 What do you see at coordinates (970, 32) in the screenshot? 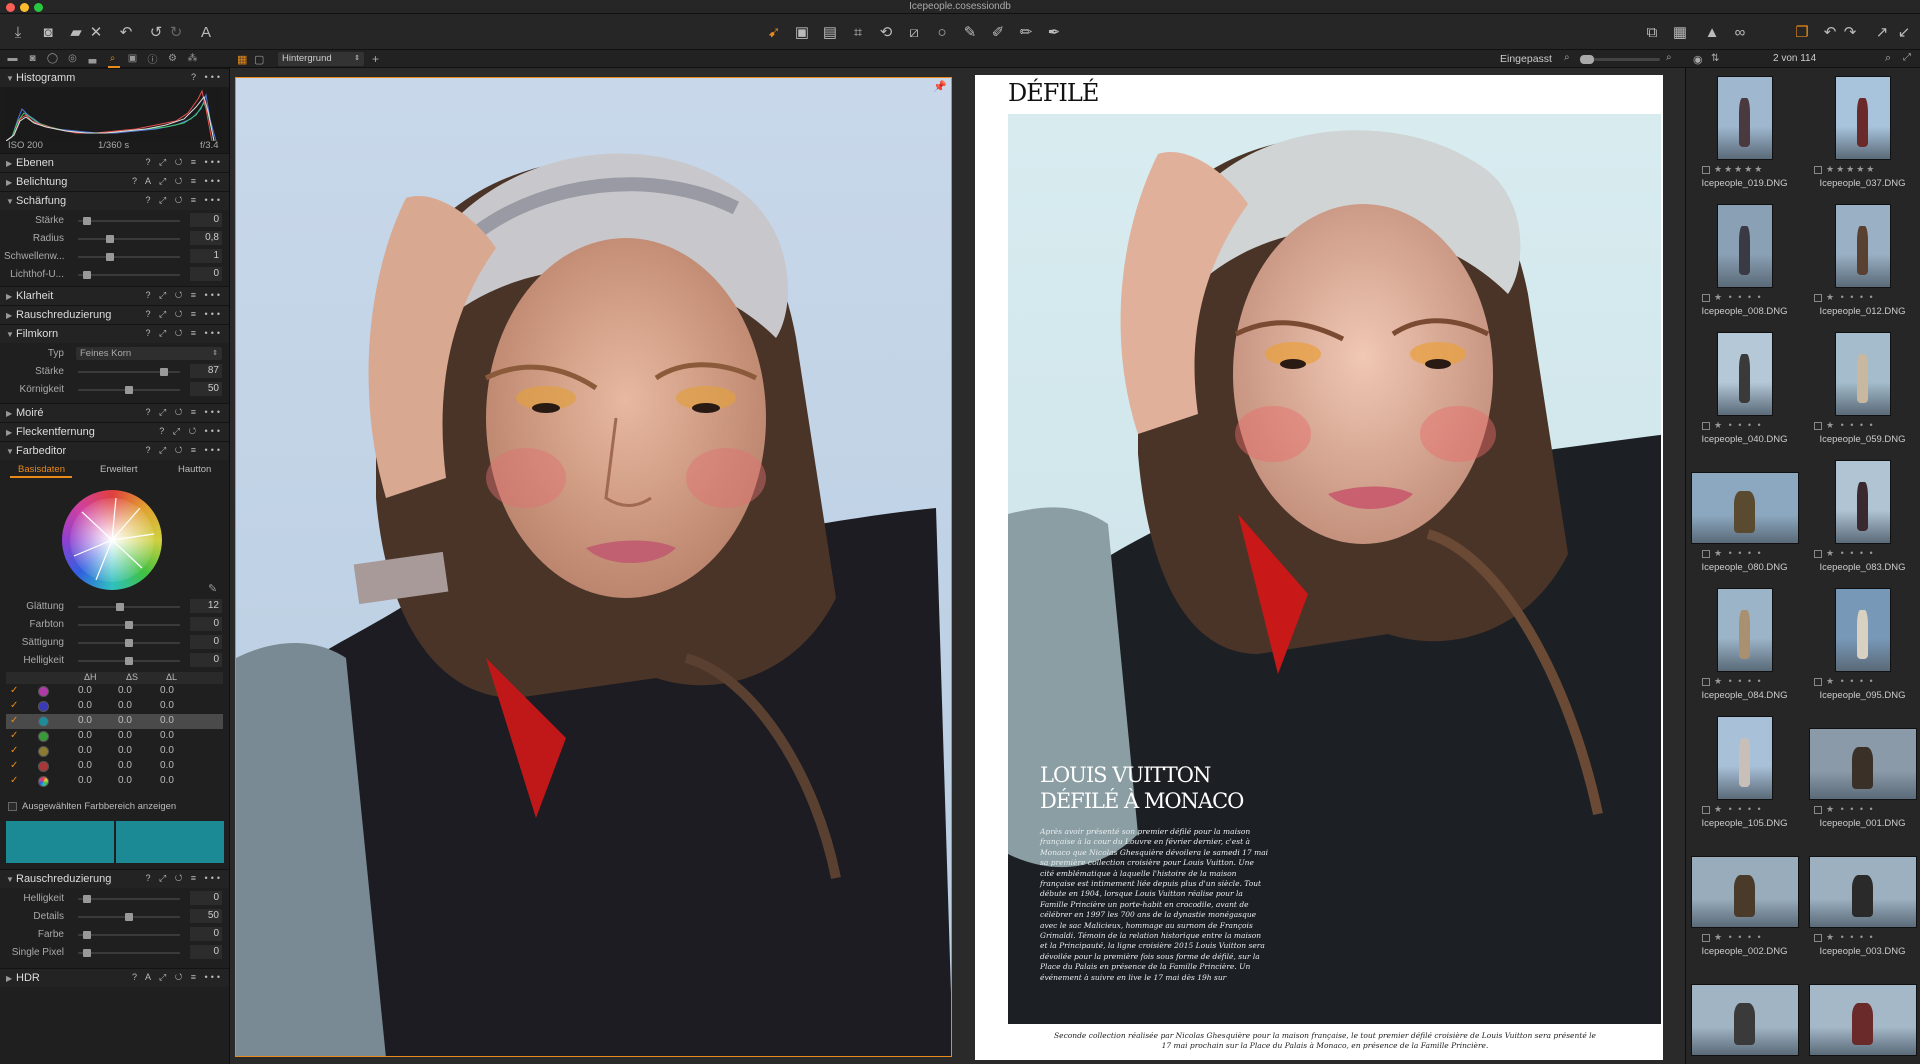
I see `picker-tool-icon: ✎` at bounding box center [970, 32].